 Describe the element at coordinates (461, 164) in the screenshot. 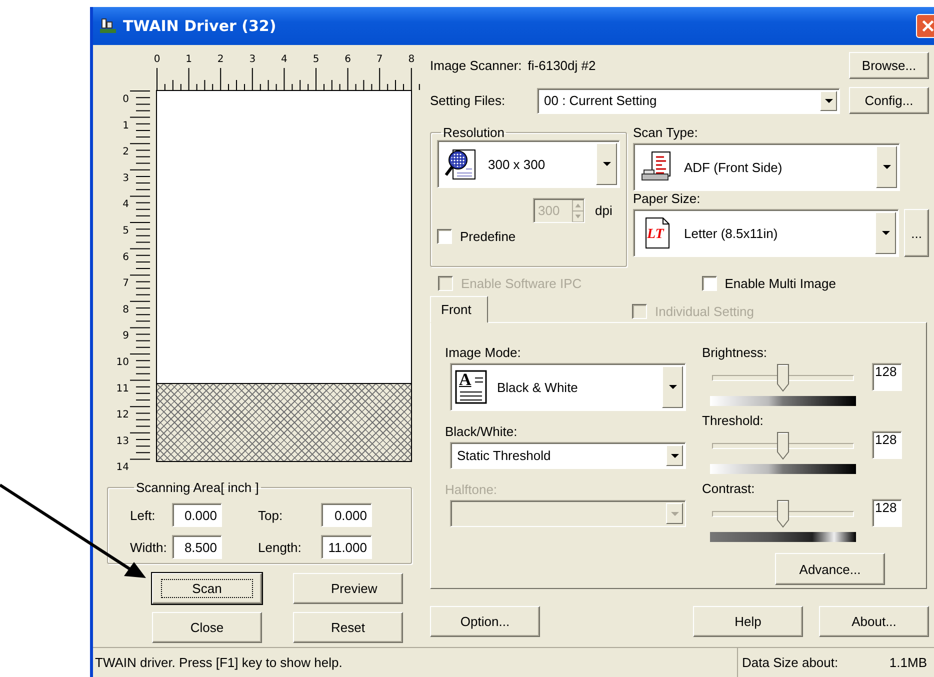

I see `magnifier-page-icon` at that location.